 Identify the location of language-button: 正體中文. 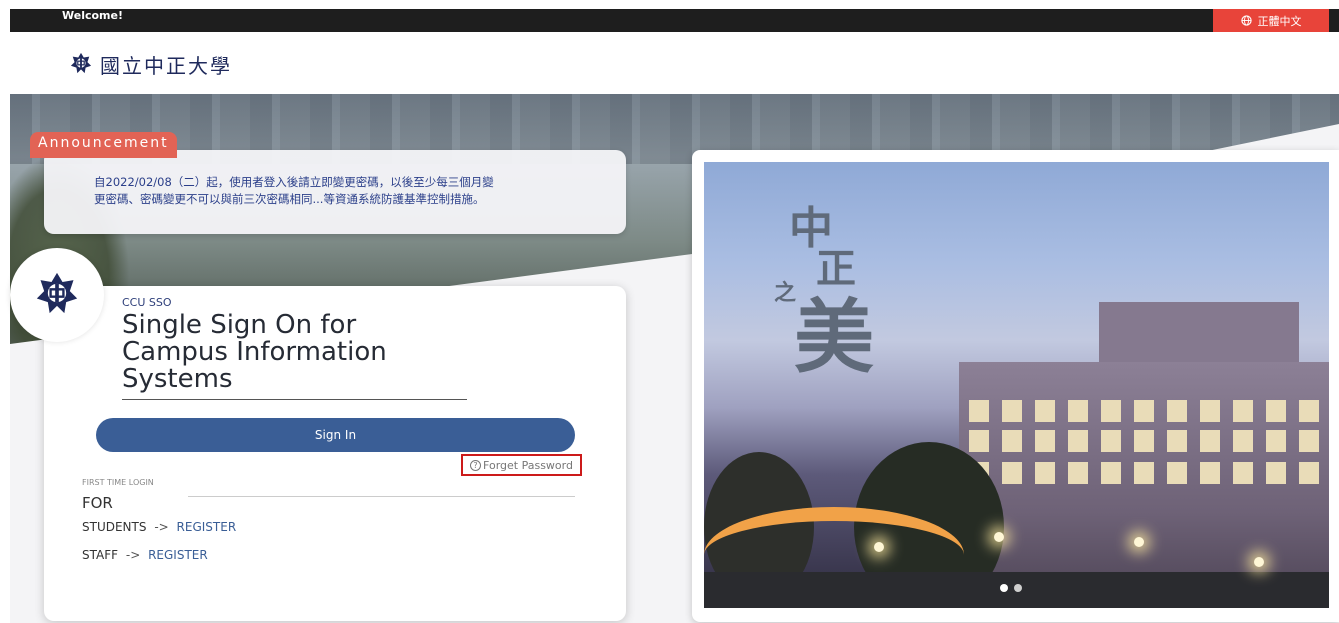
(1271, 20).